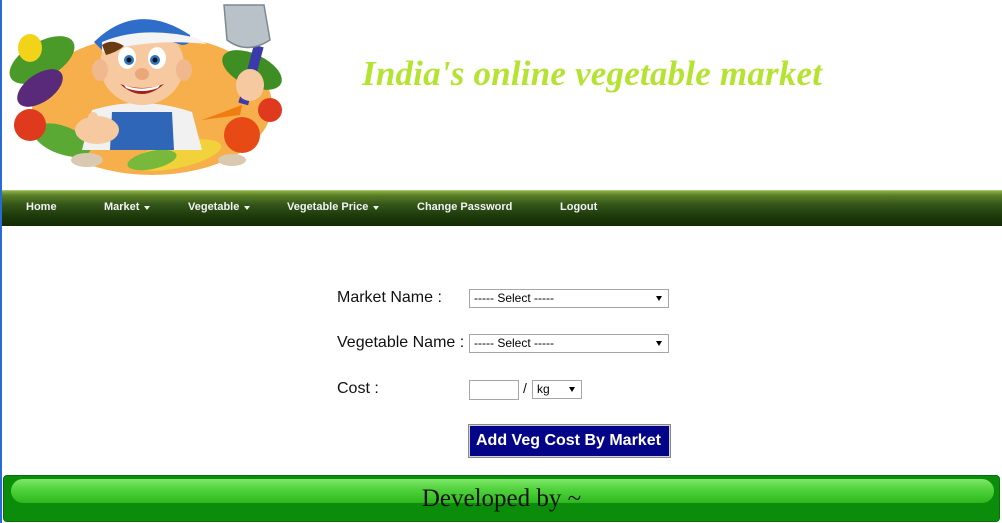 Image resolution: width=1002 pixels, height=523 pixels. What do you see at coordinates (214, 207) in the screenshot?
I see `nav-item-label: Vegetable` at bounding box center [214, 207].